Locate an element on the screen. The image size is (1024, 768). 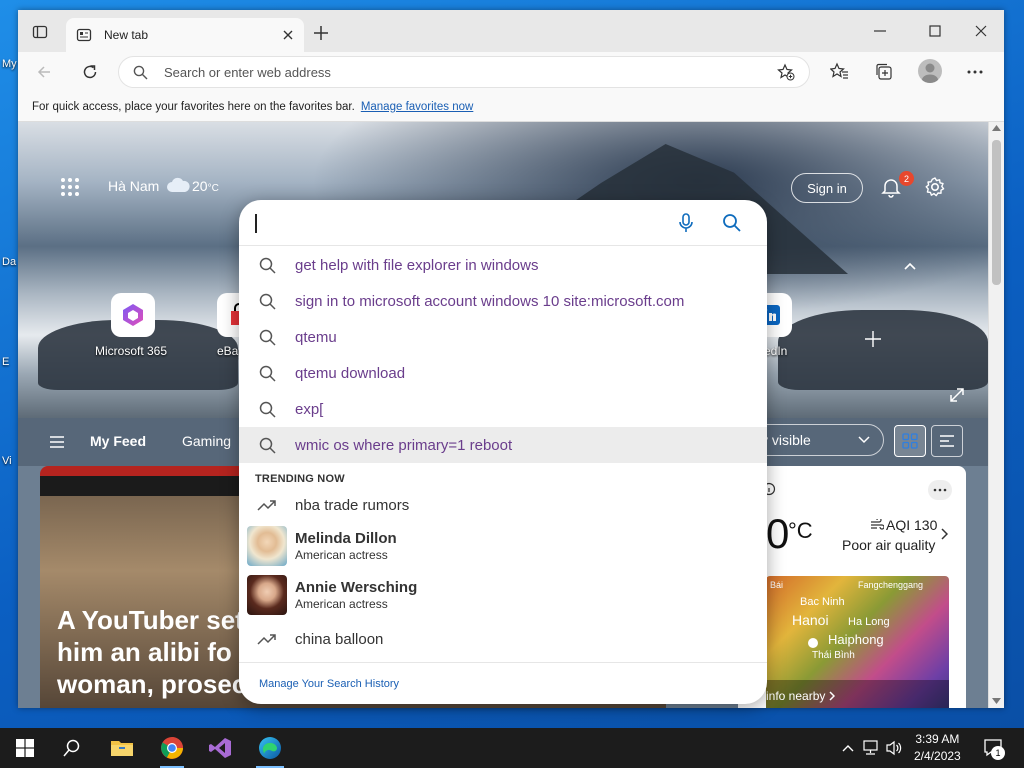
maximize-button is located at coordinates (935, 31).